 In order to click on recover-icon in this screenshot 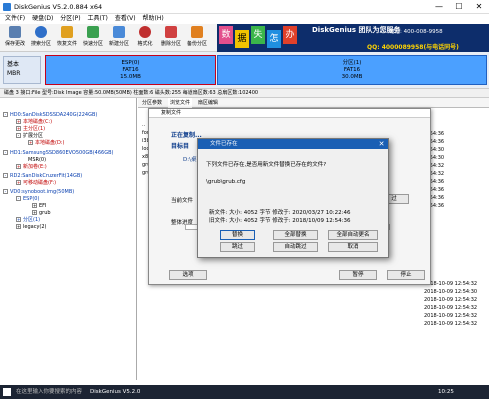, I will do `click(67, 32)`.